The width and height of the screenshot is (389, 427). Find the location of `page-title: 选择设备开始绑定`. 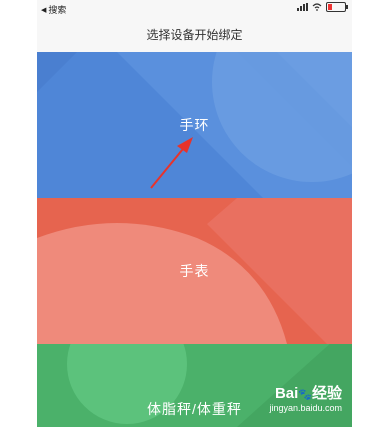

page-title: 选择设备开始绑定 is located at coordinates (194, 35).